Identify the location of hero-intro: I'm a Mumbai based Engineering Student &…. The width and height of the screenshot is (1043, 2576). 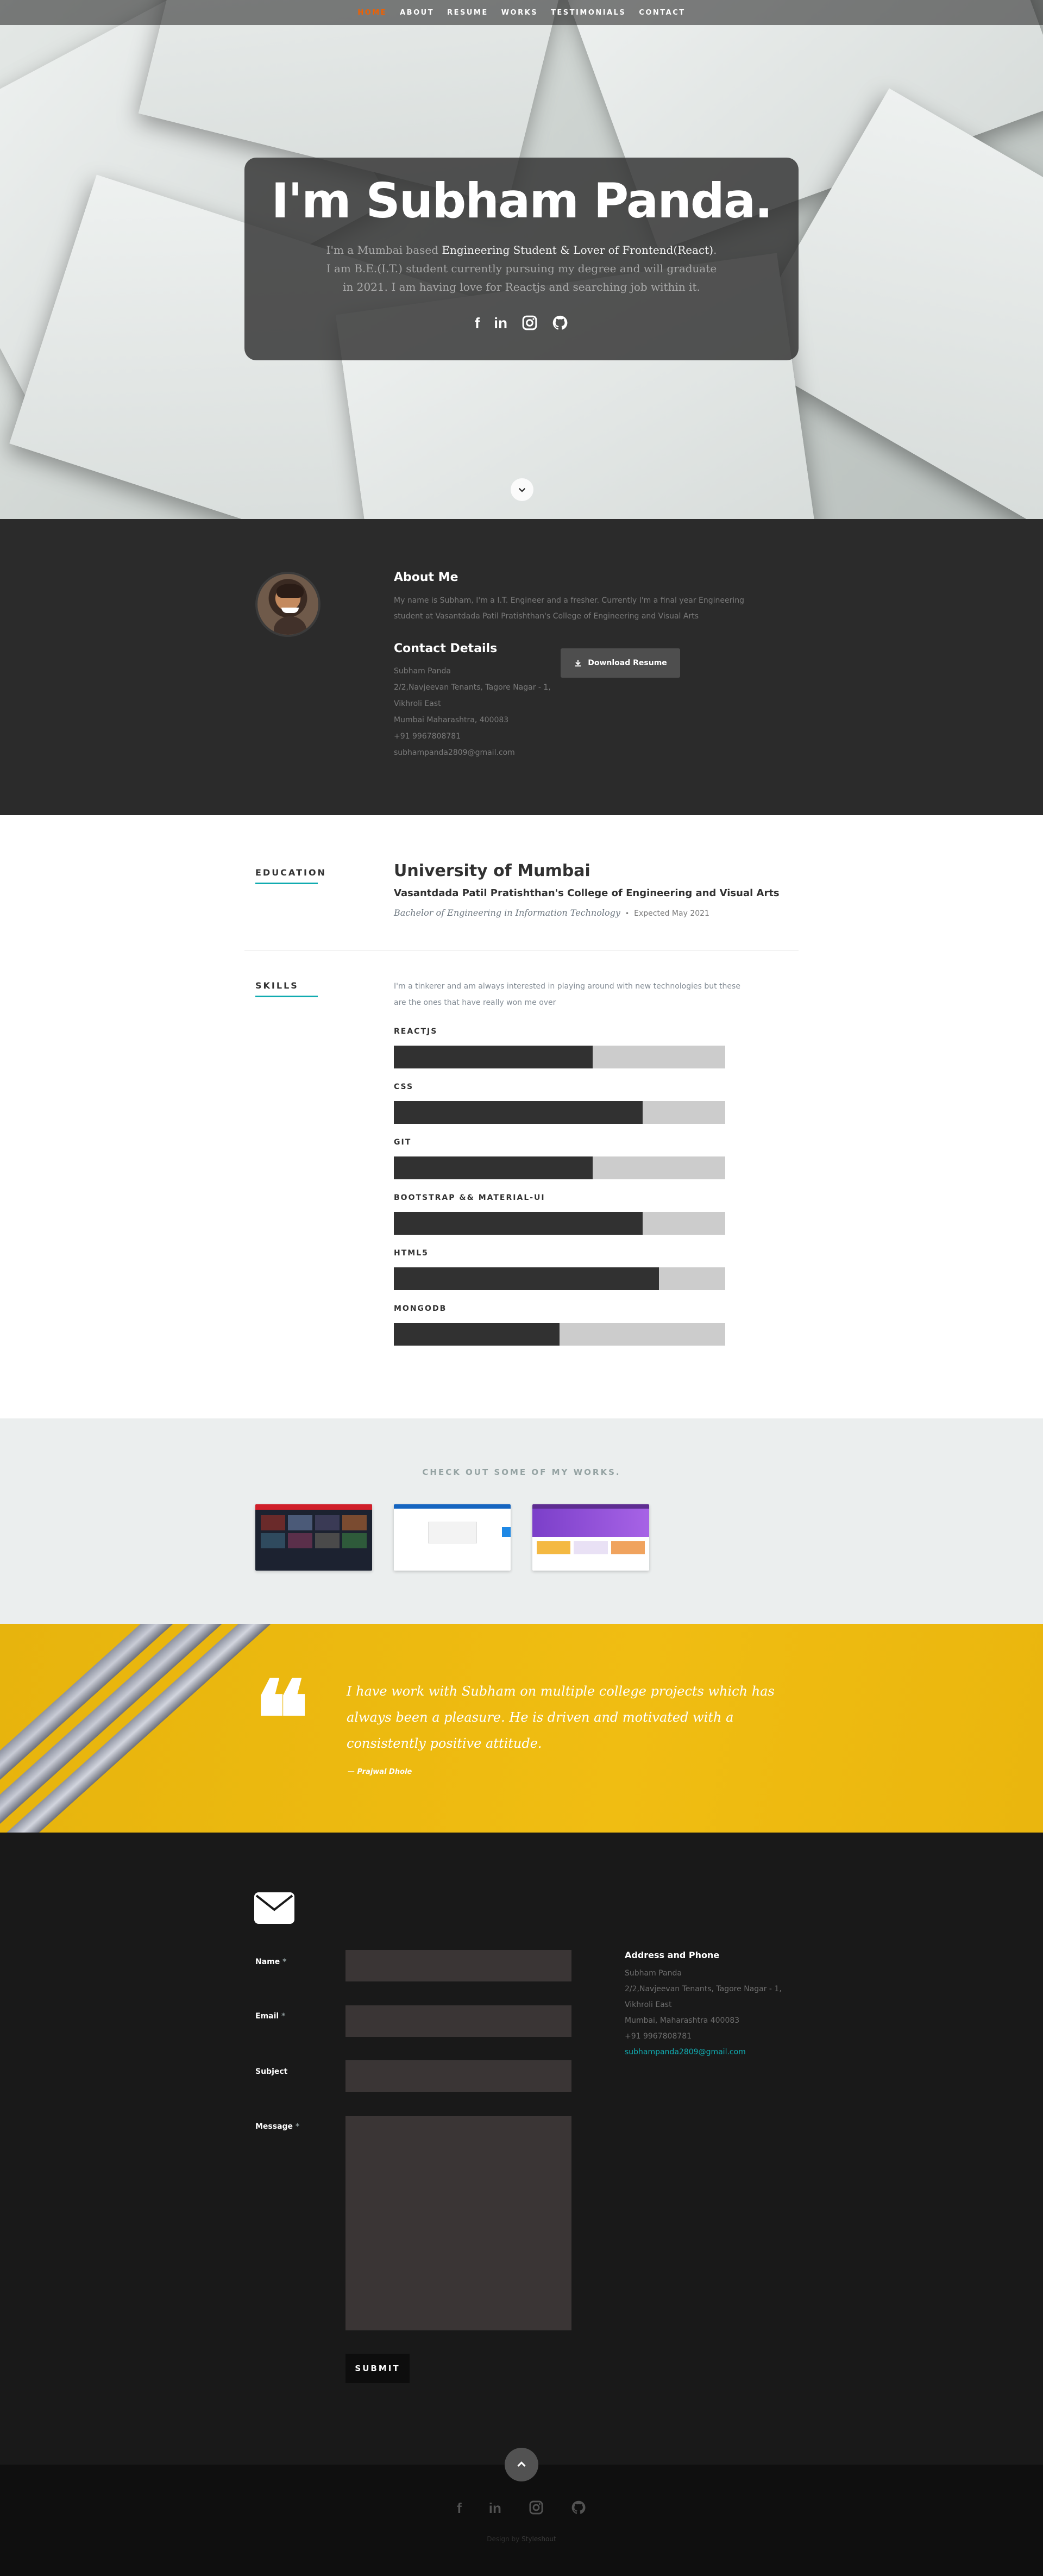
(521, 268).